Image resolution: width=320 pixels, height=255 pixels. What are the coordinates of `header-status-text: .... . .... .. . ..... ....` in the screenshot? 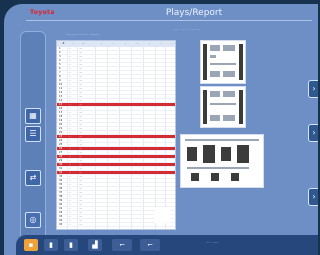 It's located at (187, 29).